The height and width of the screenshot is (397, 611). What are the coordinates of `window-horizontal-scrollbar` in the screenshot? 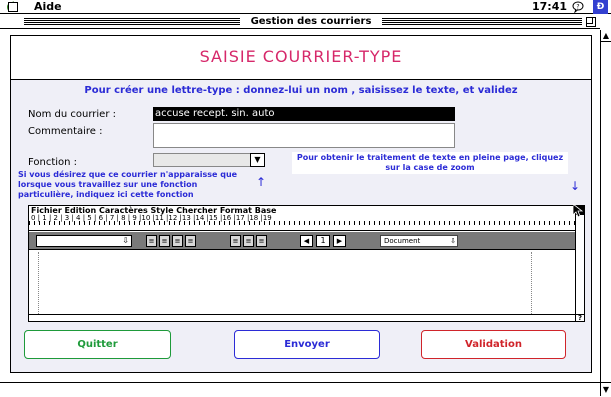 It's located at (300, 389).